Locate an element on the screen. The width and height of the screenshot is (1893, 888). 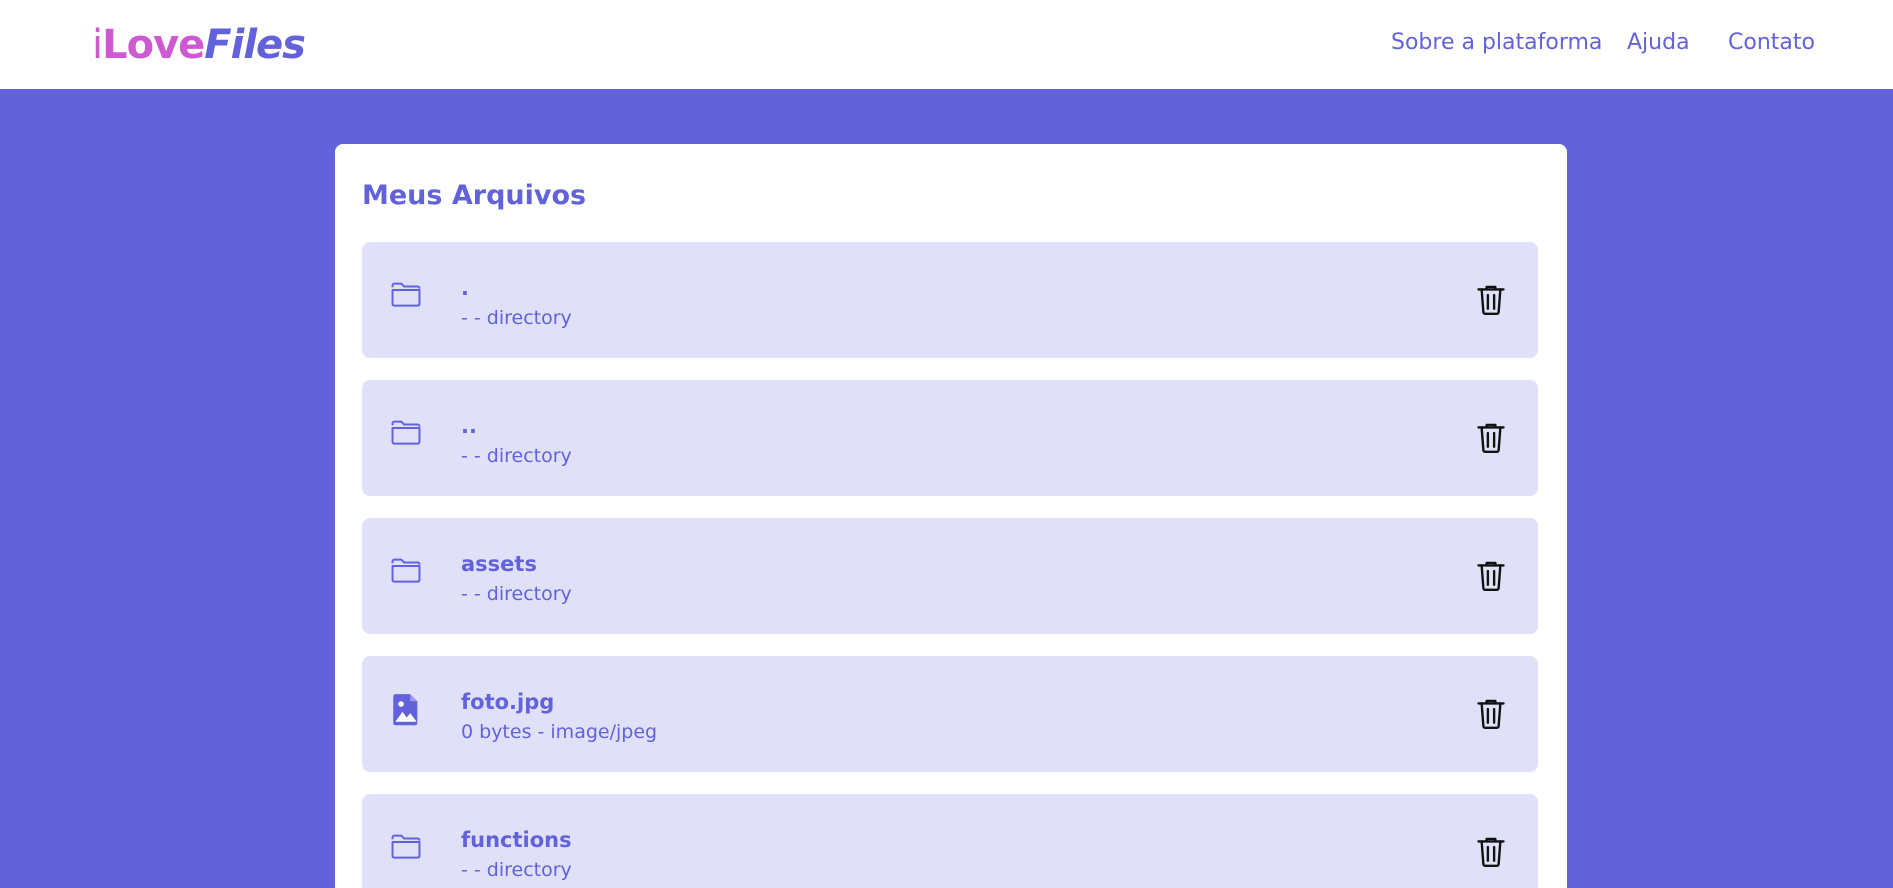
file-name: .. is located at coordinates (469, 426).